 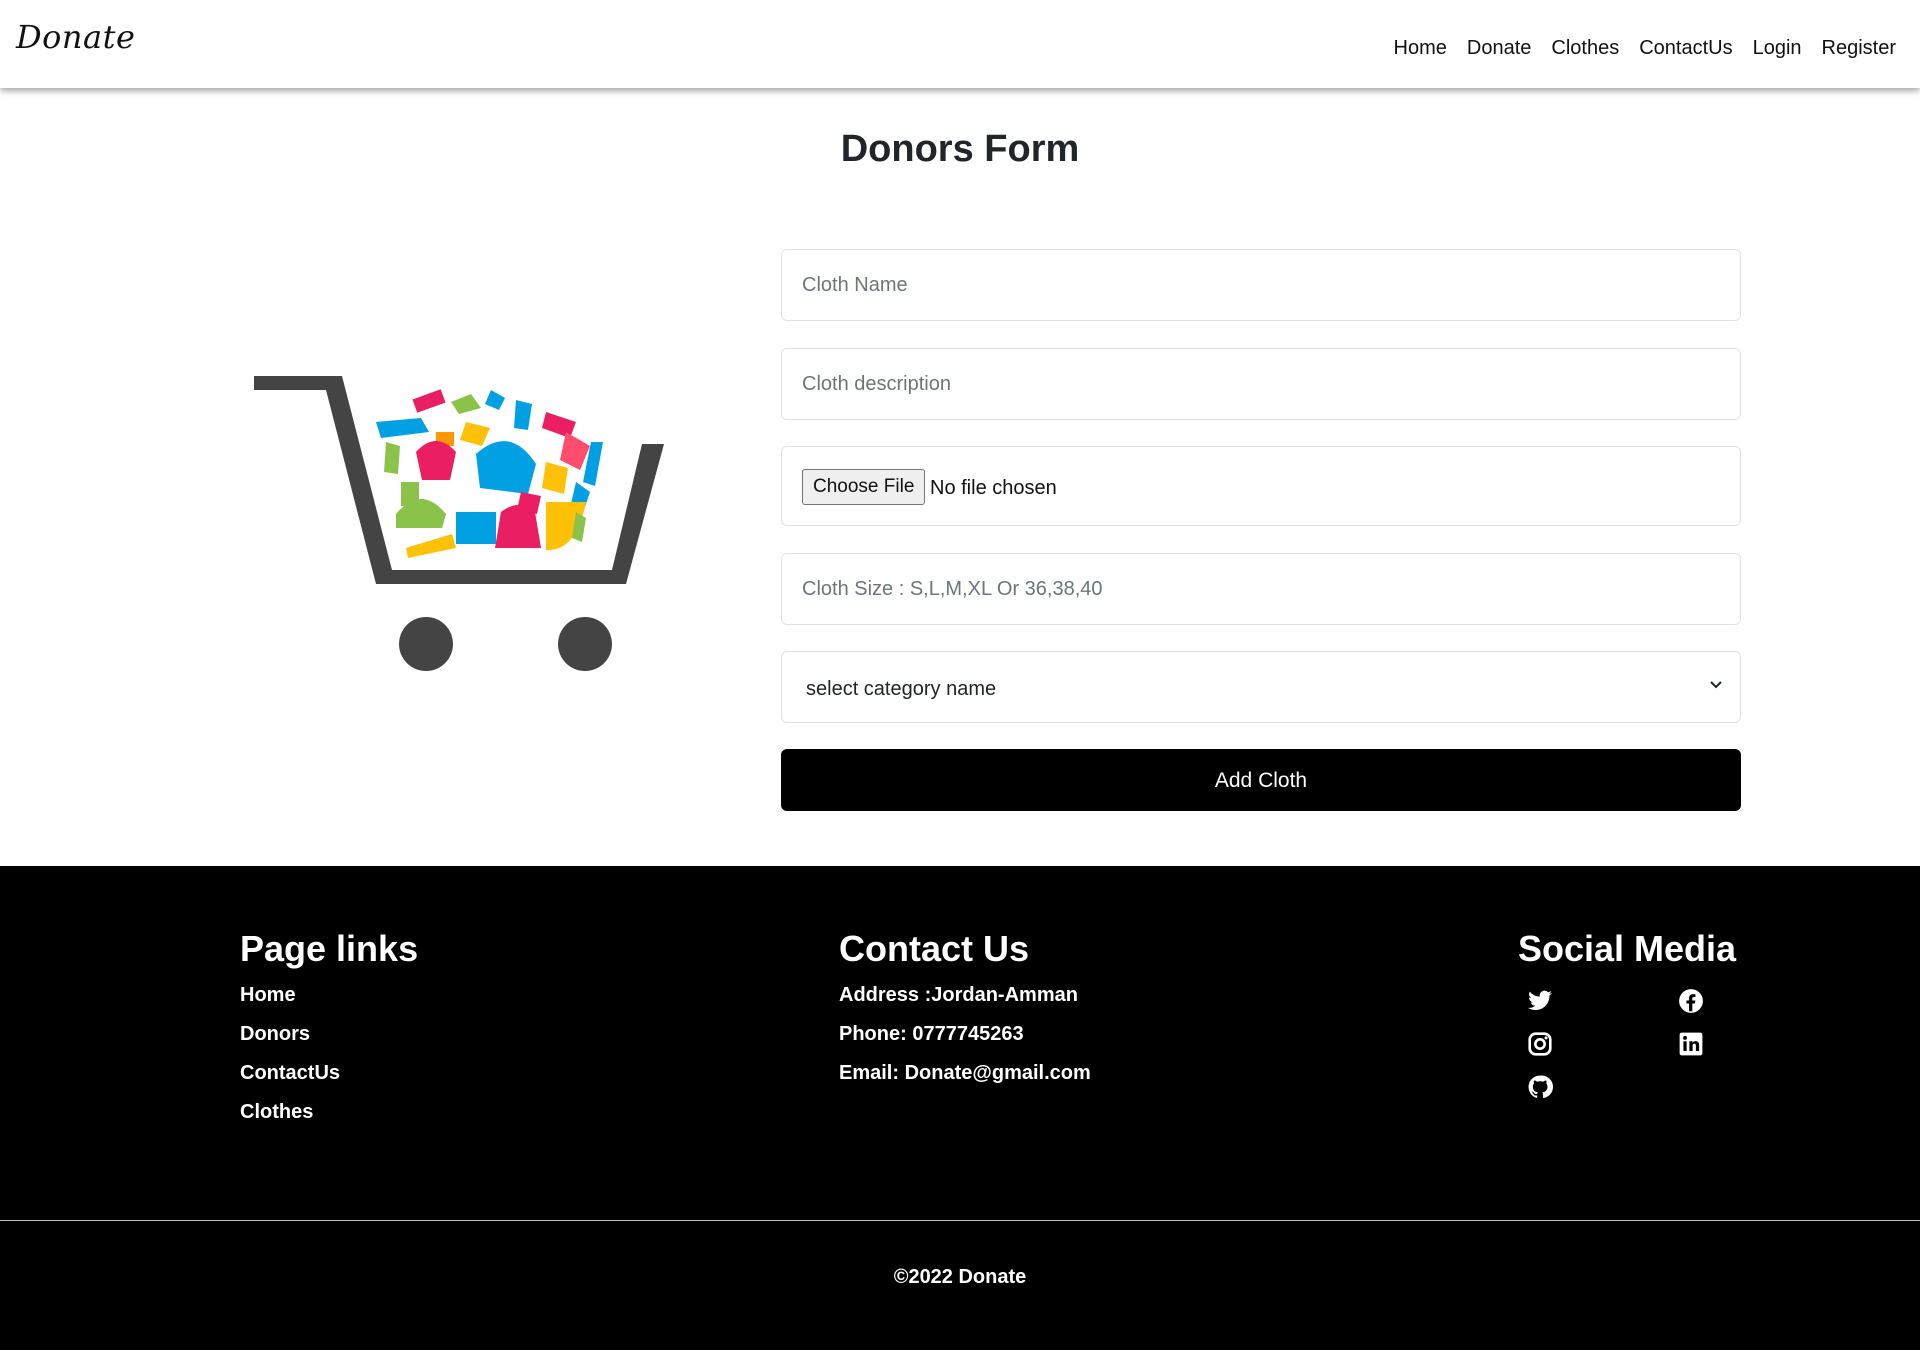 I want to click on footer-social: Social Media, so click(x=1627, y=1026).